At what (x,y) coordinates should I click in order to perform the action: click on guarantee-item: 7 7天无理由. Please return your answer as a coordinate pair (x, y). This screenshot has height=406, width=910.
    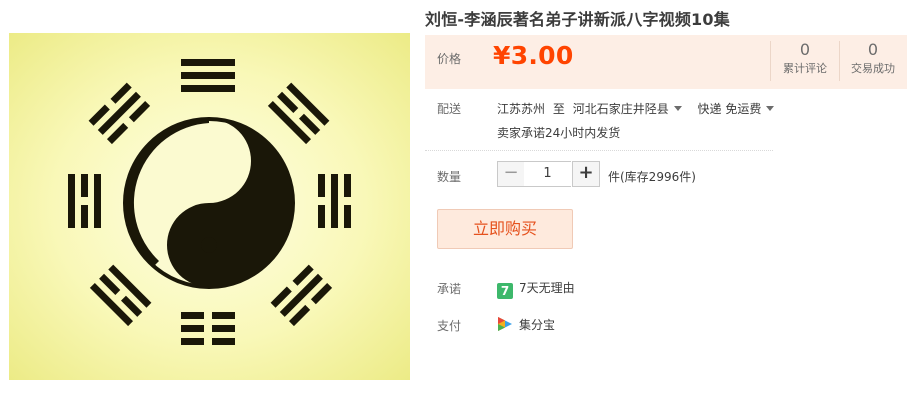
    Looking at the image, I should click on (536, 289).